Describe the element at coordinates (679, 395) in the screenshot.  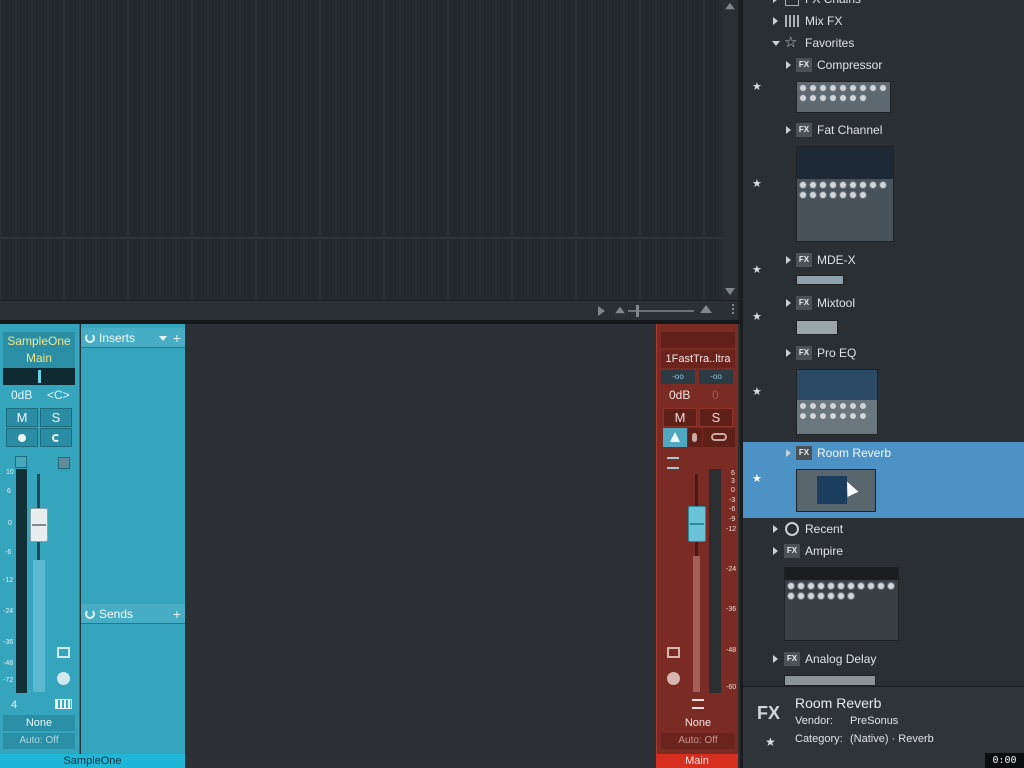
I see `main-volume-value: 0dB` at that location.